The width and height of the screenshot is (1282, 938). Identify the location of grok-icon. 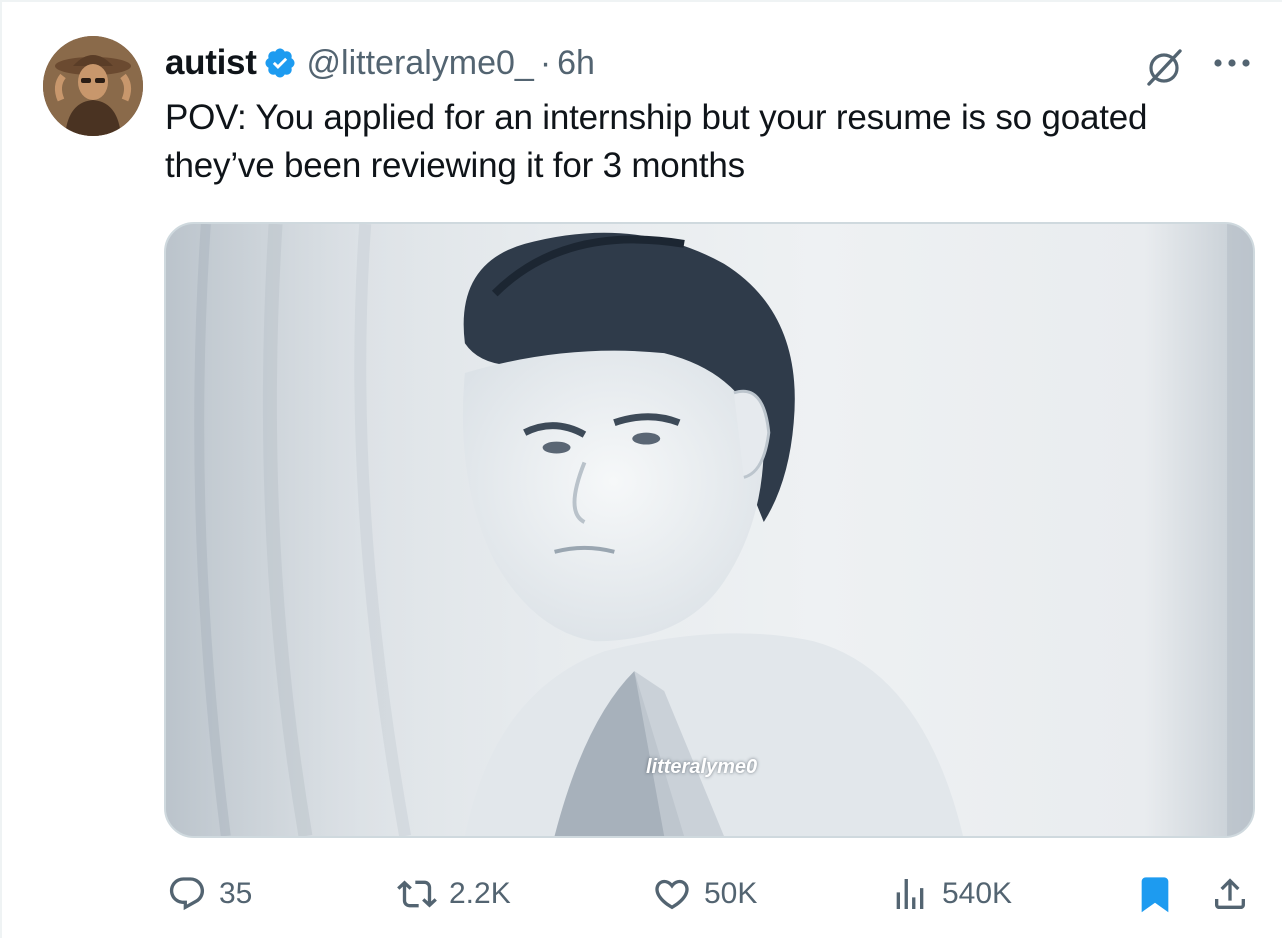
(1164, 68).